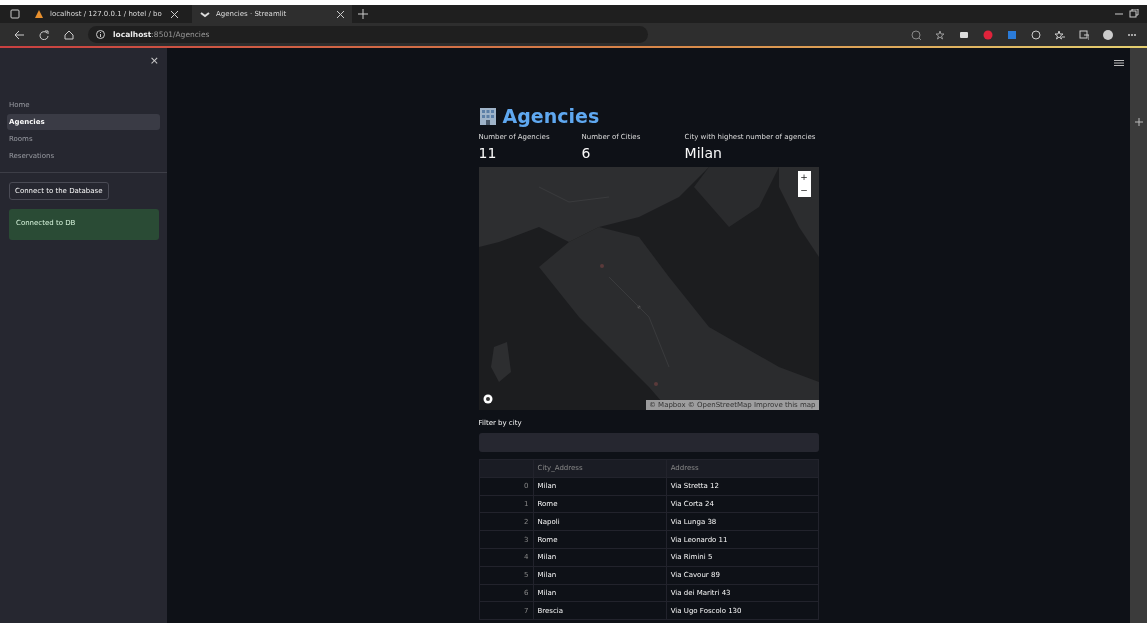  What do you see at coordinates (487, 116) in the screenshot?
I see `office-building-icon` at bounding box center [487, 116].